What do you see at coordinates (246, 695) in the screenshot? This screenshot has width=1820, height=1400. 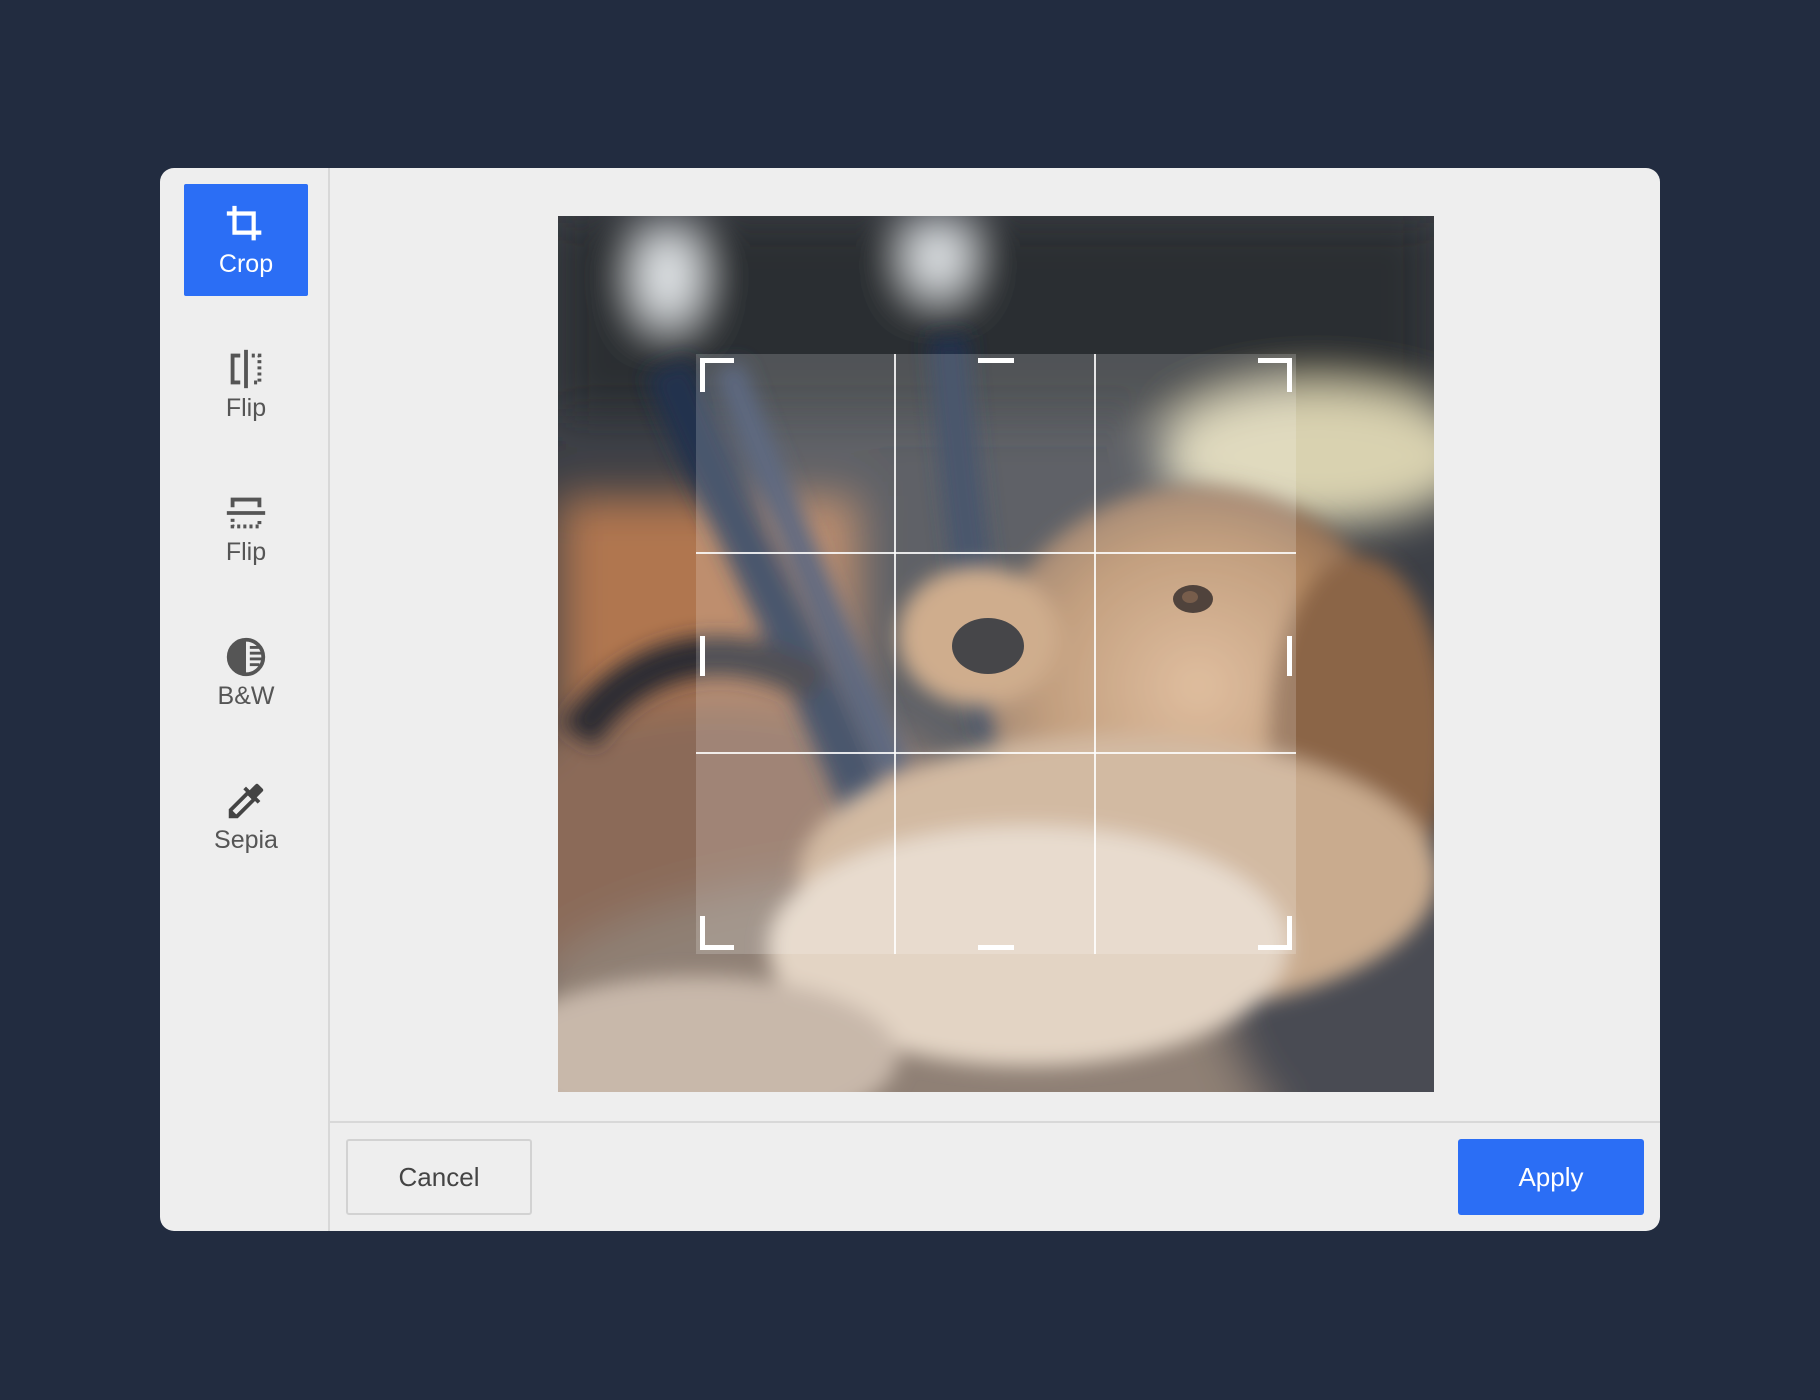 I see `tool-label: B&W` at bounding box center [246, 695].